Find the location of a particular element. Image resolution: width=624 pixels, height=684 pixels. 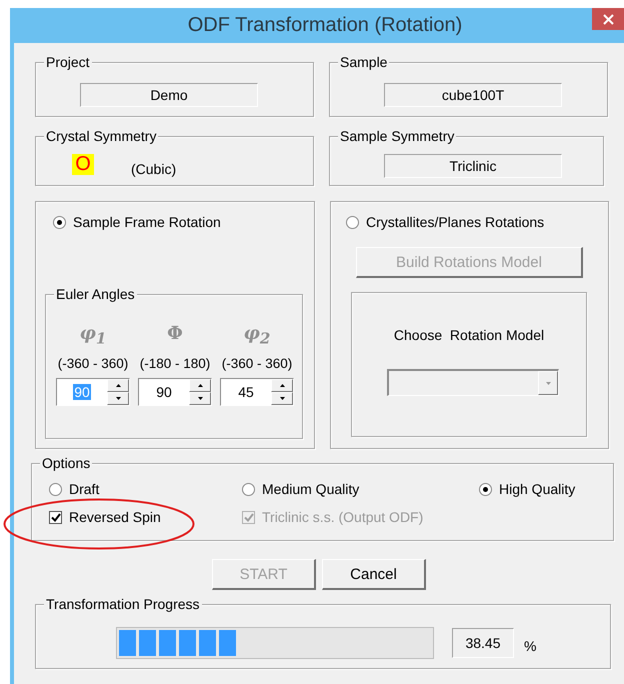

angle-symbol: Φ is located at coordinates (175, 334).